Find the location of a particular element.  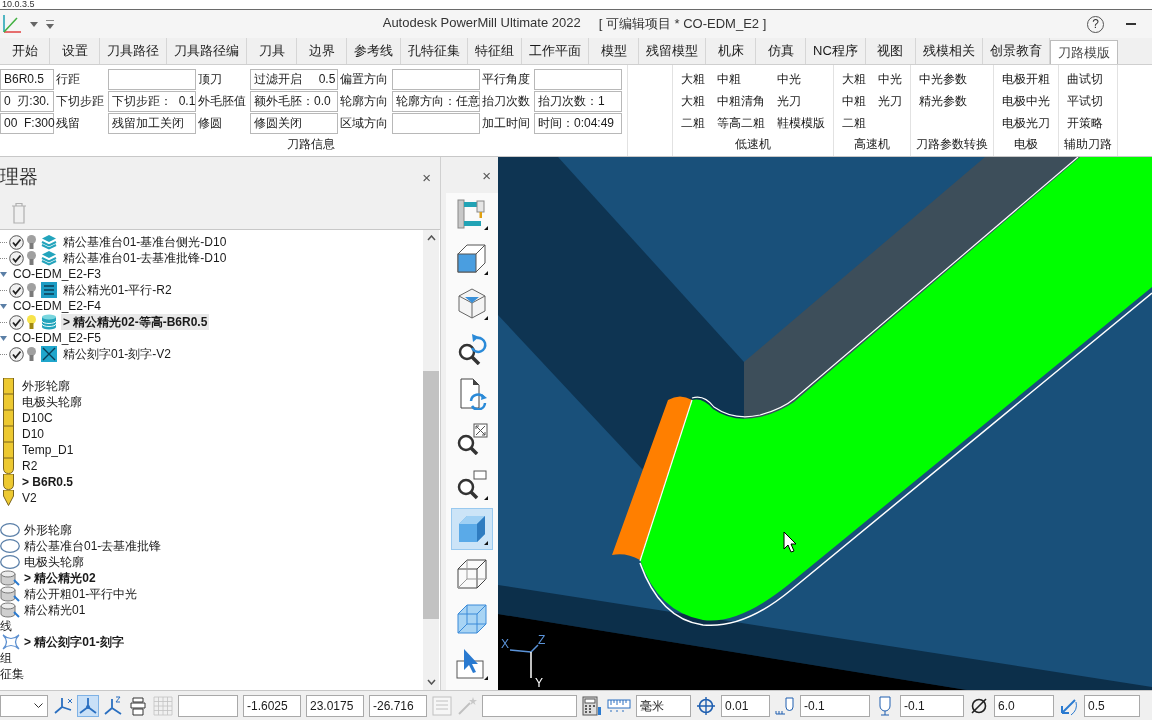

boundary-item: > 精公精光02 is located at coordinates (60, 578).